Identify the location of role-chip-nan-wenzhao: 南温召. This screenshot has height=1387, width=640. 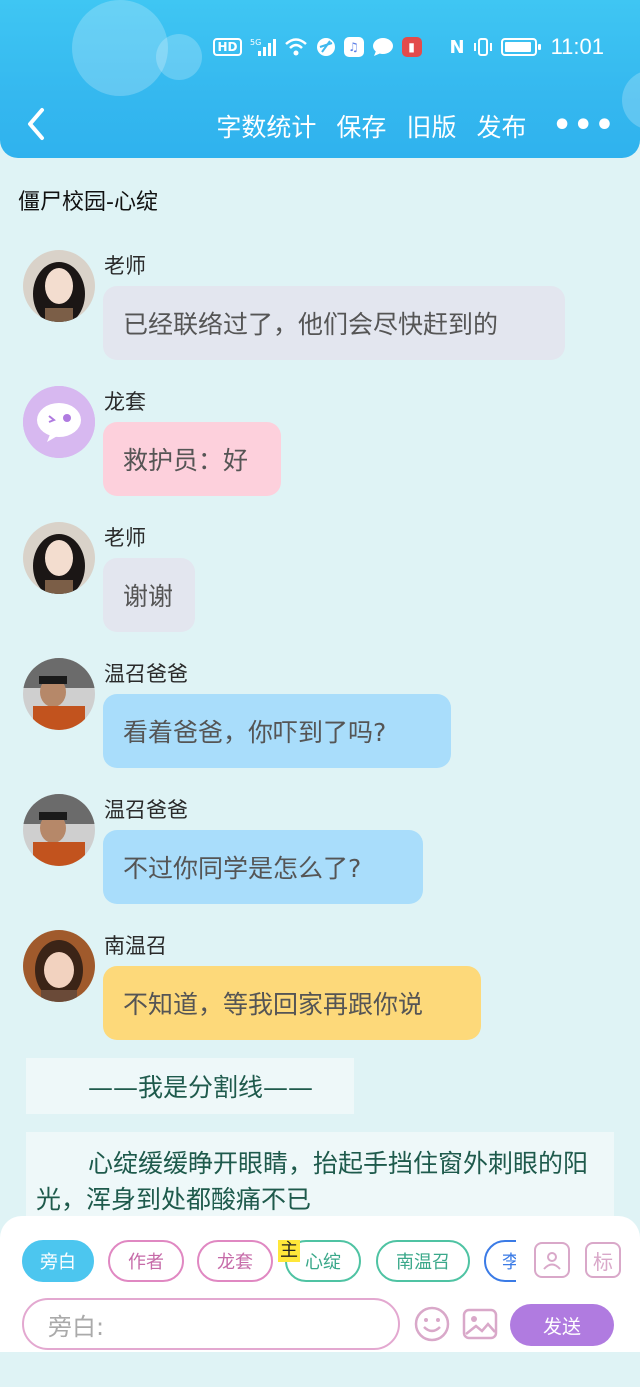
(423, 1261).